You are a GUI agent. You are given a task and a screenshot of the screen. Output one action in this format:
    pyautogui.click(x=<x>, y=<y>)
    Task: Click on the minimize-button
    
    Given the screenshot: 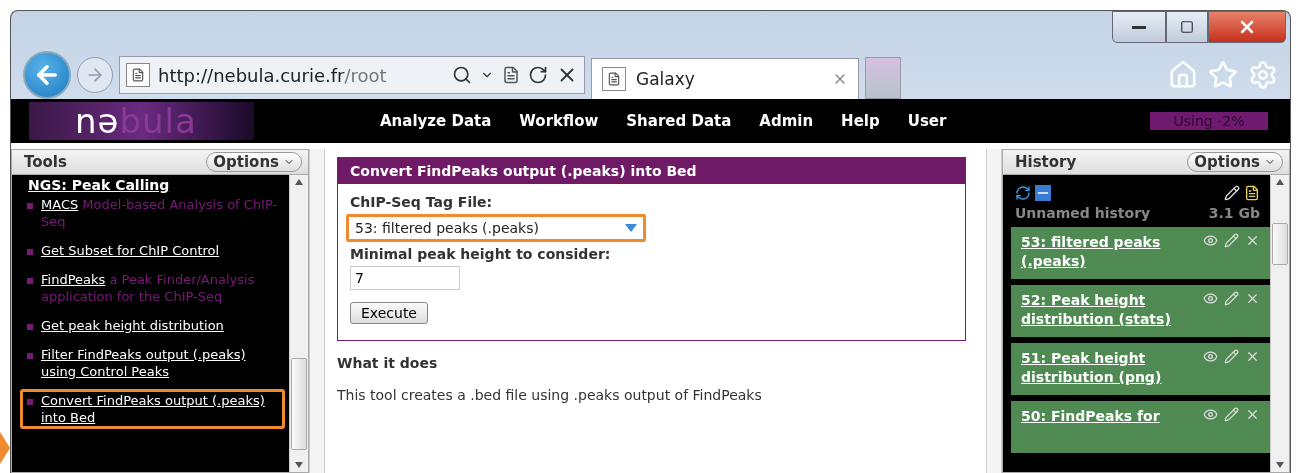 What is the action you would take?
    pyautogui.click(x=1139, y=27)
    